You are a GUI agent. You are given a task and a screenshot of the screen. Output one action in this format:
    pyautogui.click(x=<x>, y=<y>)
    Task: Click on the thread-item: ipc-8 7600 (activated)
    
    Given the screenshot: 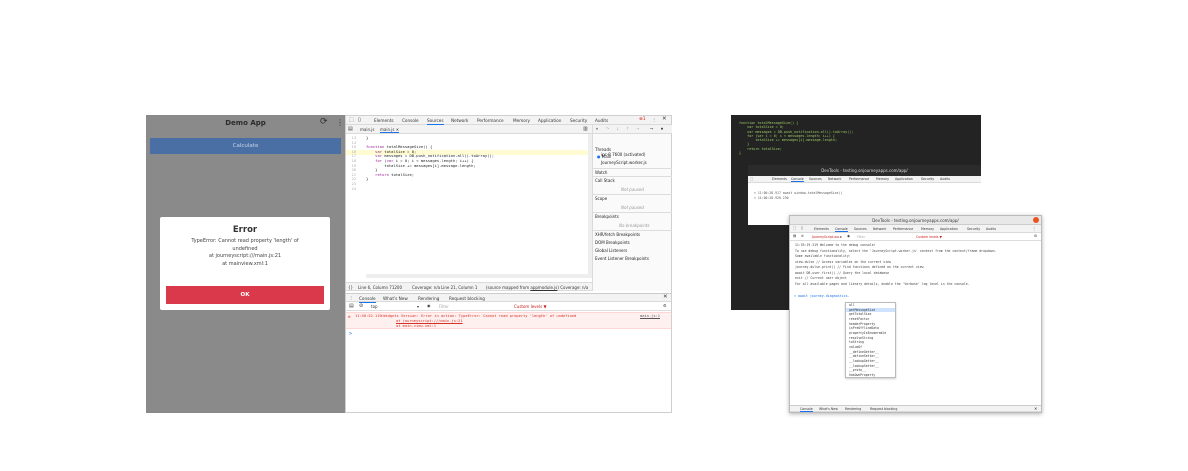 What is the action you would take?
    pyautogui.click(x=623, y=154)
    